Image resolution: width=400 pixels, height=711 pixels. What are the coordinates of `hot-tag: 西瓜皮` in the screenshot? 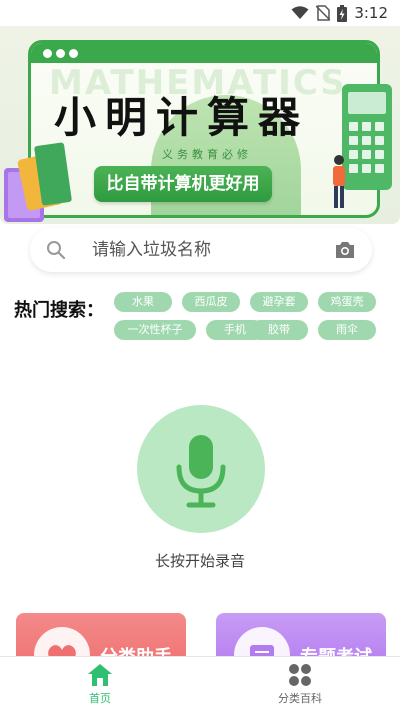 It's located at (211, 302).